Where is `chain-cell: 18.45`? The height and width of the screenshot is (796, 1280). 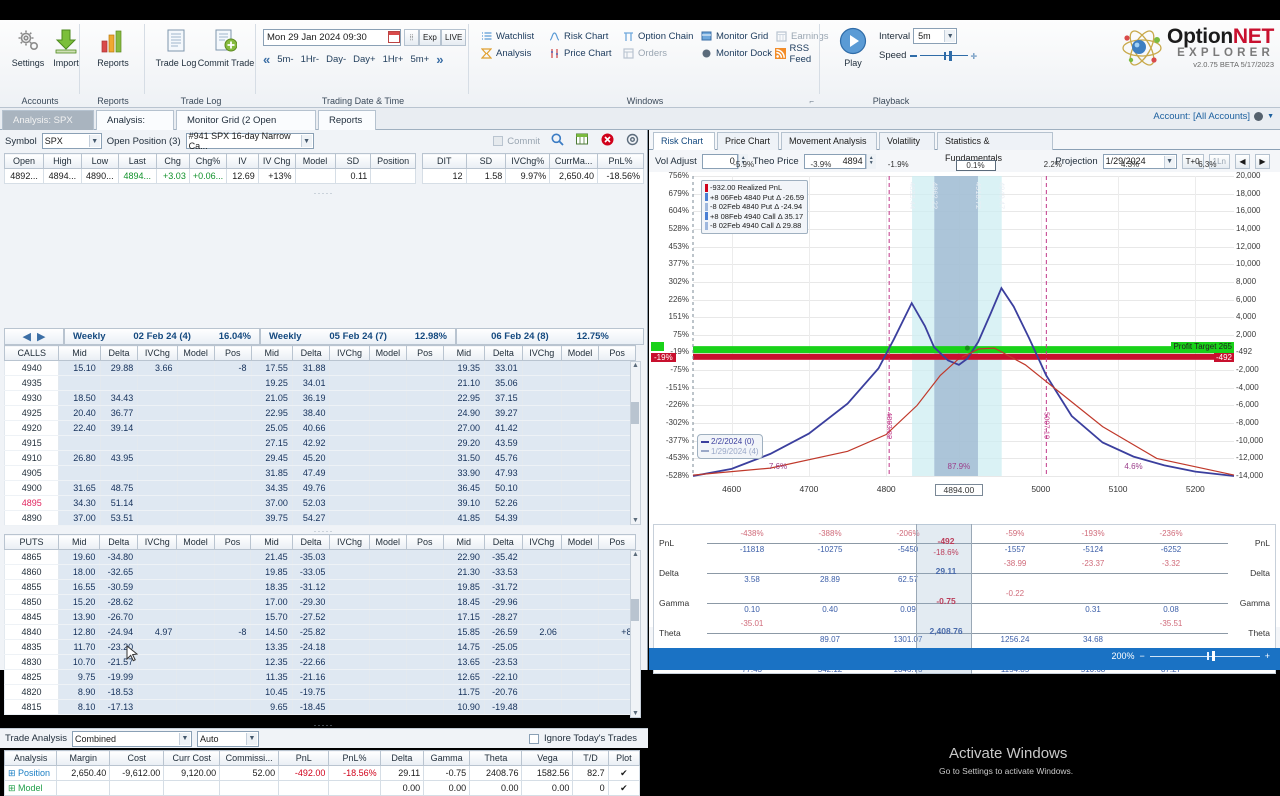 chain-cell: 18.45 is located at coordinates (463, 602).